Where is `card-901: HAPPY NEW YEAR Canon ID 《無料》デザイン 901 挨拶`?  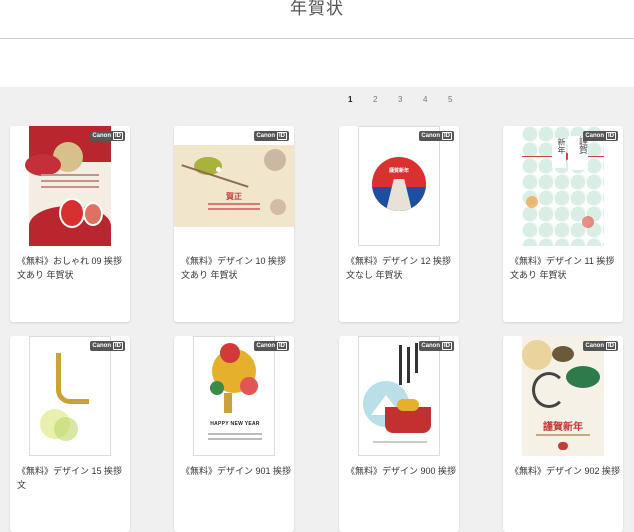
card-901: HAPPY NEW YEAR Canon ID 《無料》デザイン 901 挨拶 is located at coordinates (234, 434).